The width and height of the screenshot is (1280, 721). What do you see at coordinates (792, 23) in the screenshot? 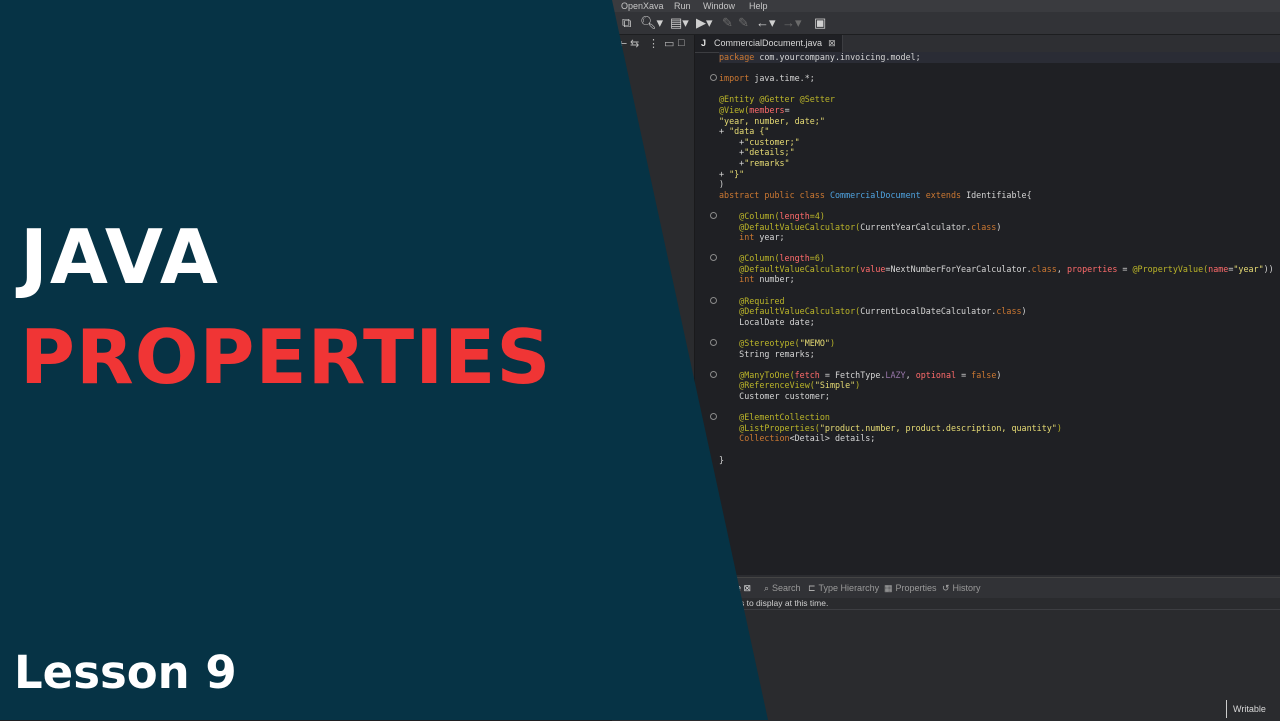
I see `right-arrow-icon: →▾` at bounding box center [792, 23].